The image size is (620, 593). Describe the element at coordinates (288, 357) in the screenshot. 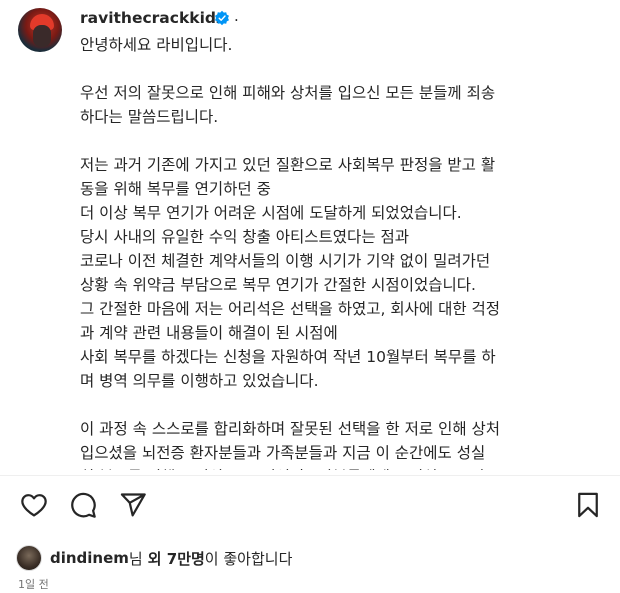

I see `caption-line: 사회 복무를 하겠다는 신청을 자원하여 작년 10월부터 복무를 하` at that location.